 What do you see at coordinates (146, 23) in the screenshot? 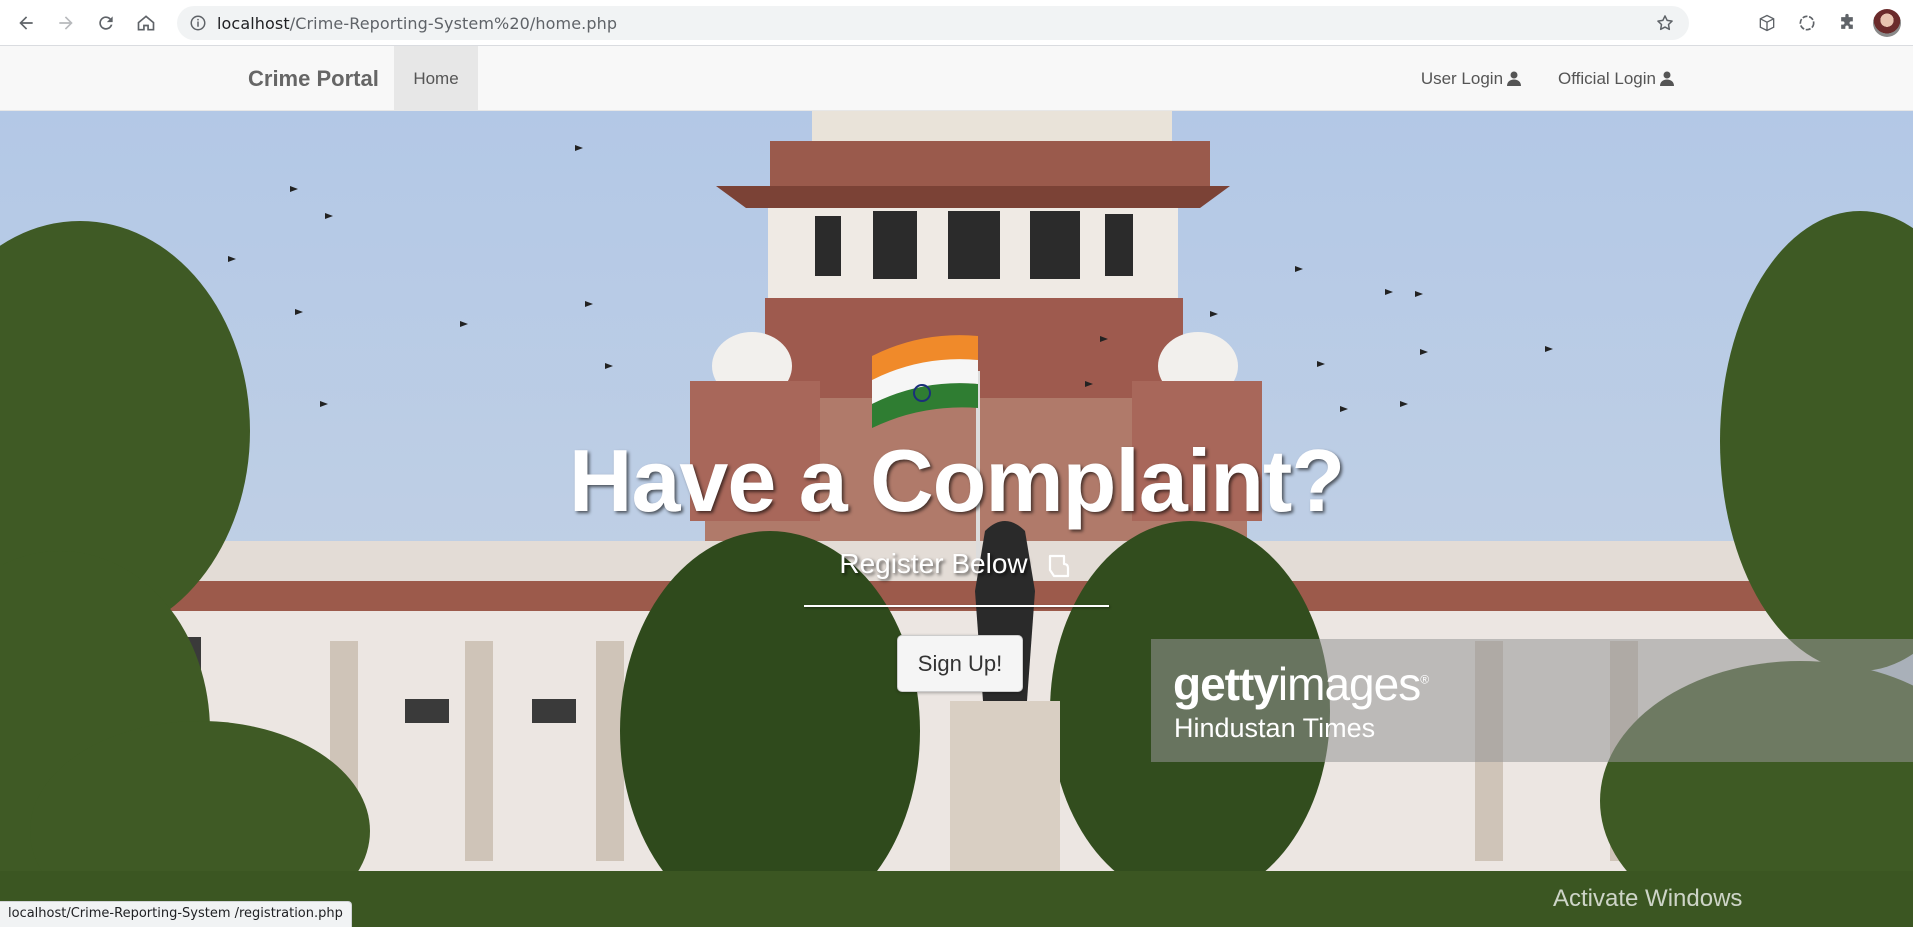
I see `home-icon` at bounding box center [146, 23].